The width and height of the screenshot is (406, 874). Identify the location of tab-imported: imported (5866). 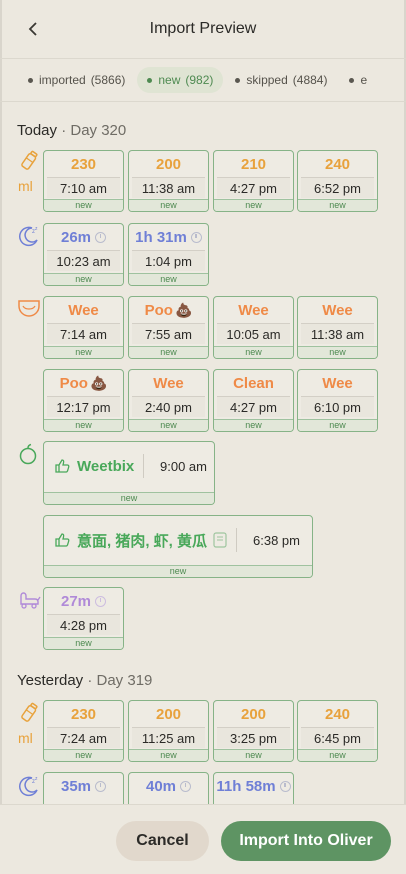
(76, 80).